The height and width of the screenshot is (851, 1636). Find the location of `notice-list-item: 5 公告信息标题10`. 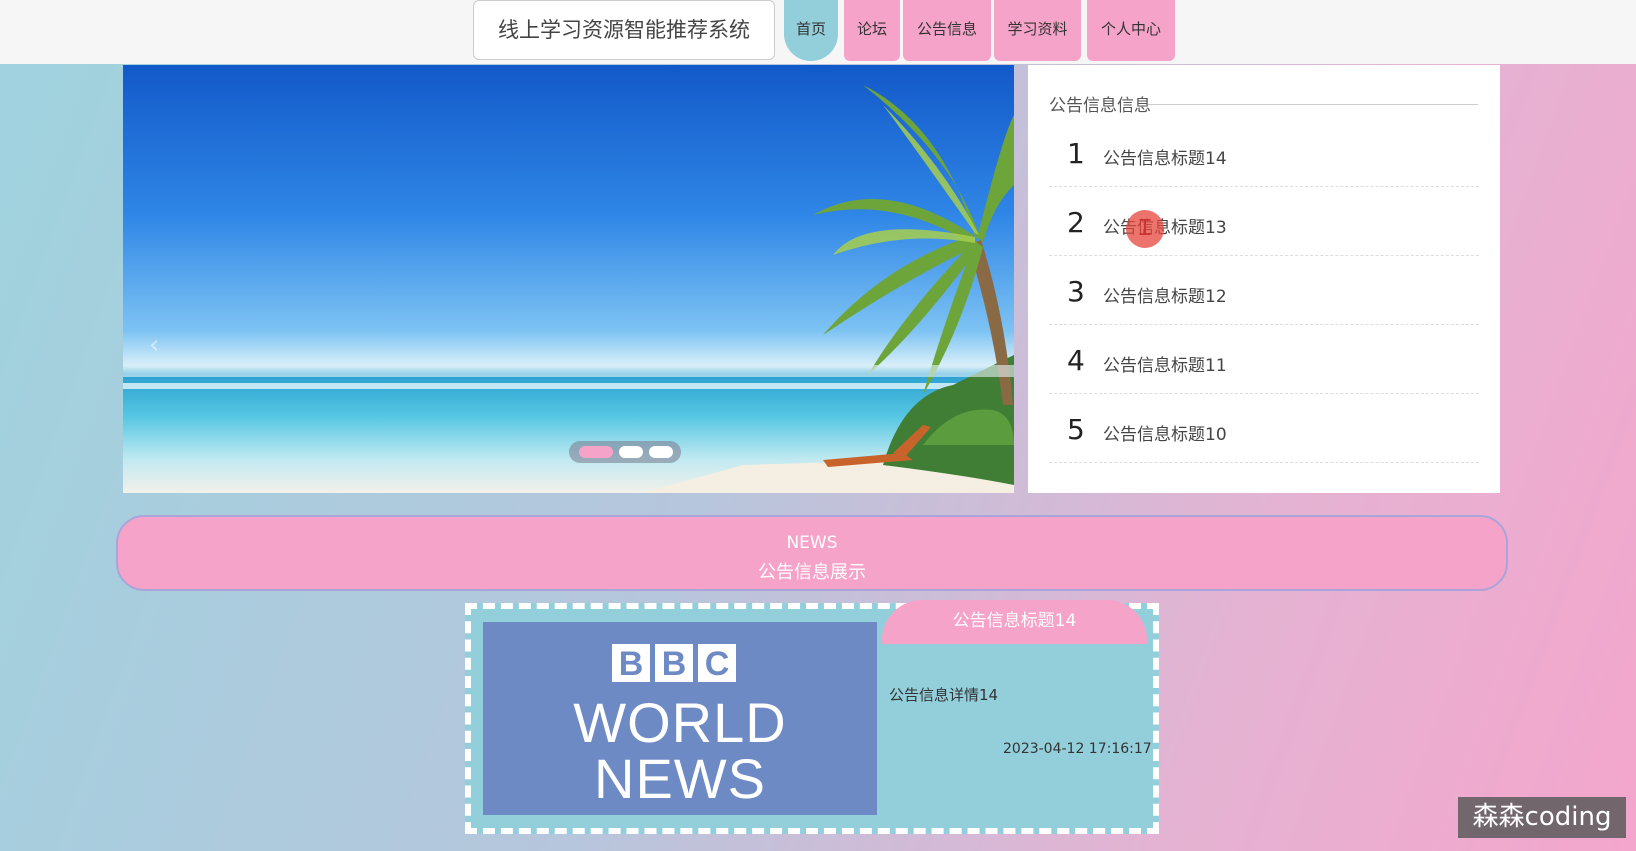

notice-list-item: 5 公告信息标题10 is located at coordinates (1264, 428).